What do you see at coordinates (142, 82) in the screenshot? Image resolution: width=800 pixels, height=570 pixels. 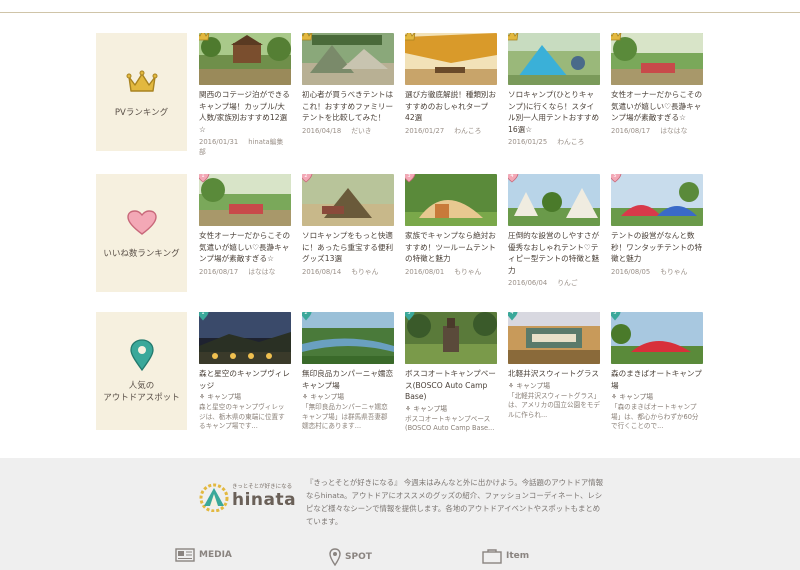 I see `crown-icon` at bounding box center [142, 82].